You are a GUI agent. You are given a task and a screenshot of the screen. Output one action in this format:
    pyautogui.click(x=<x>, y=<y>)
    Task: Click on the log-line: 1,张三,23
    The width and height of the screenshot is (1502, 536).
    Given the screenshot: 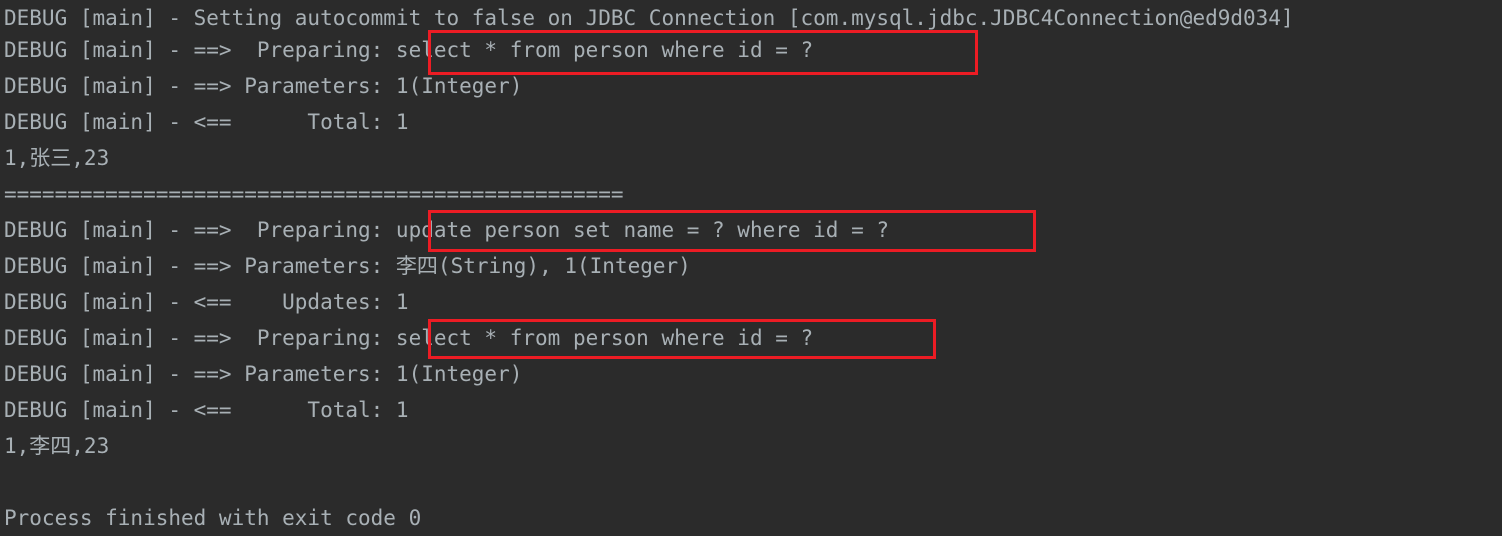 What is the action you would take?
    pyautogui.click(x=57, y=158)
    